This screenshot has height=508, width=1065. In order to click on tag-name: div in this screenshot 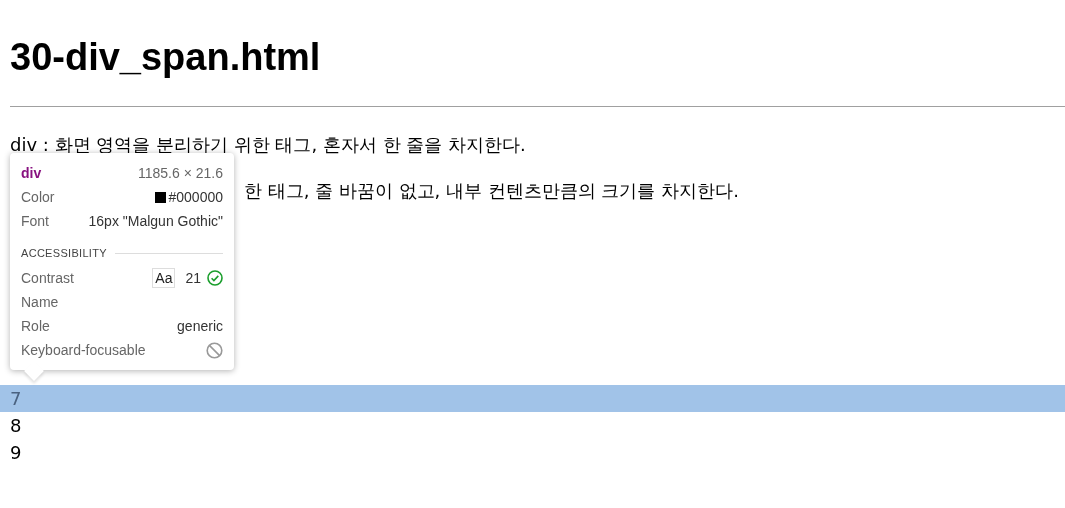, I will do `click(31, 173)`.